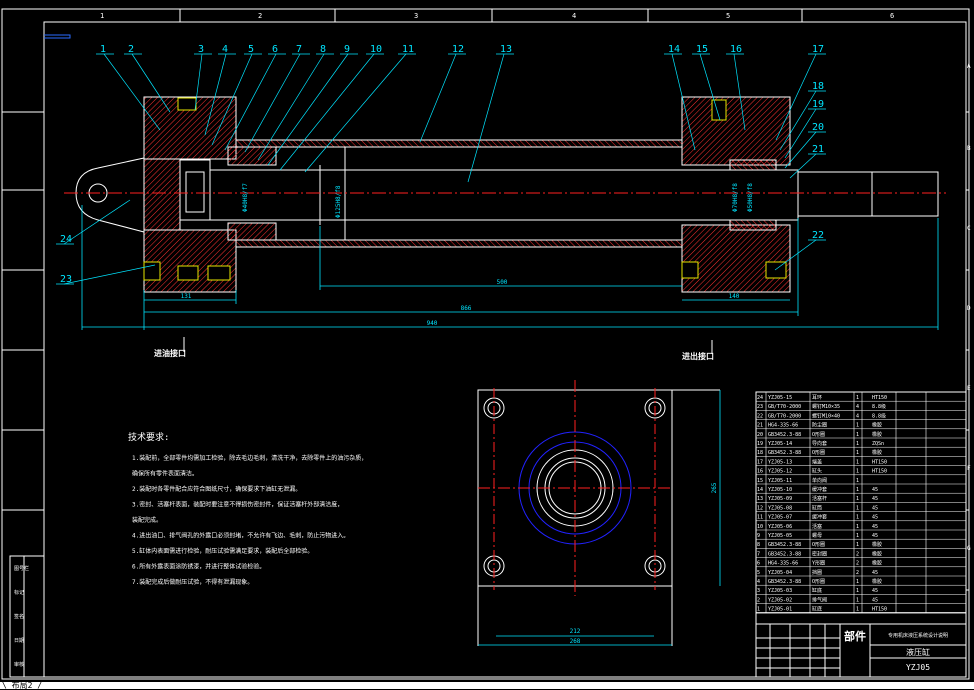 This screenshot has width=974, height=690. What do you see at coordinates (758, 582) in the screenshot?
I see `parts-table-cell: 4` at bounding box center [758, 582].